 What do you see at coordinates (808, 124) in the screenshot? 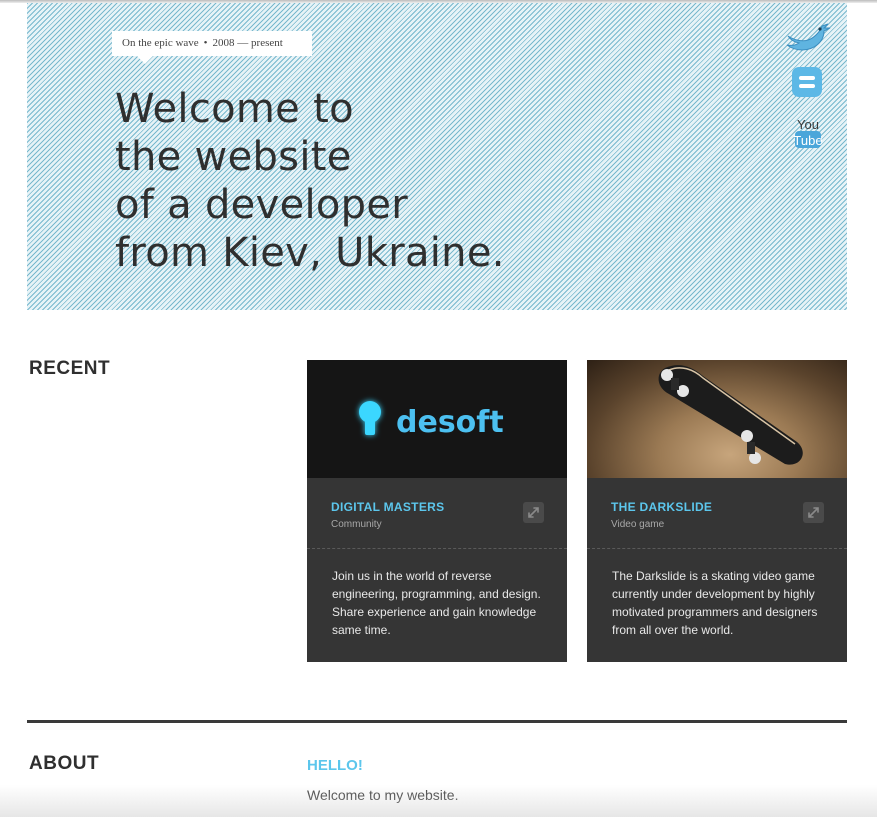
I see `youtube-icon-top: You` at bounding box center [808, 124].